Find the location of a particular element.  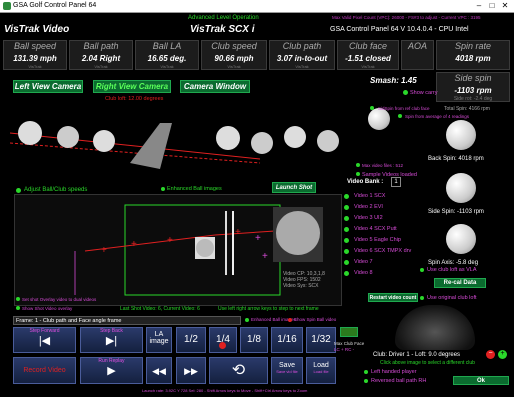

reversed-path-check is located at coordinates (366, 381).